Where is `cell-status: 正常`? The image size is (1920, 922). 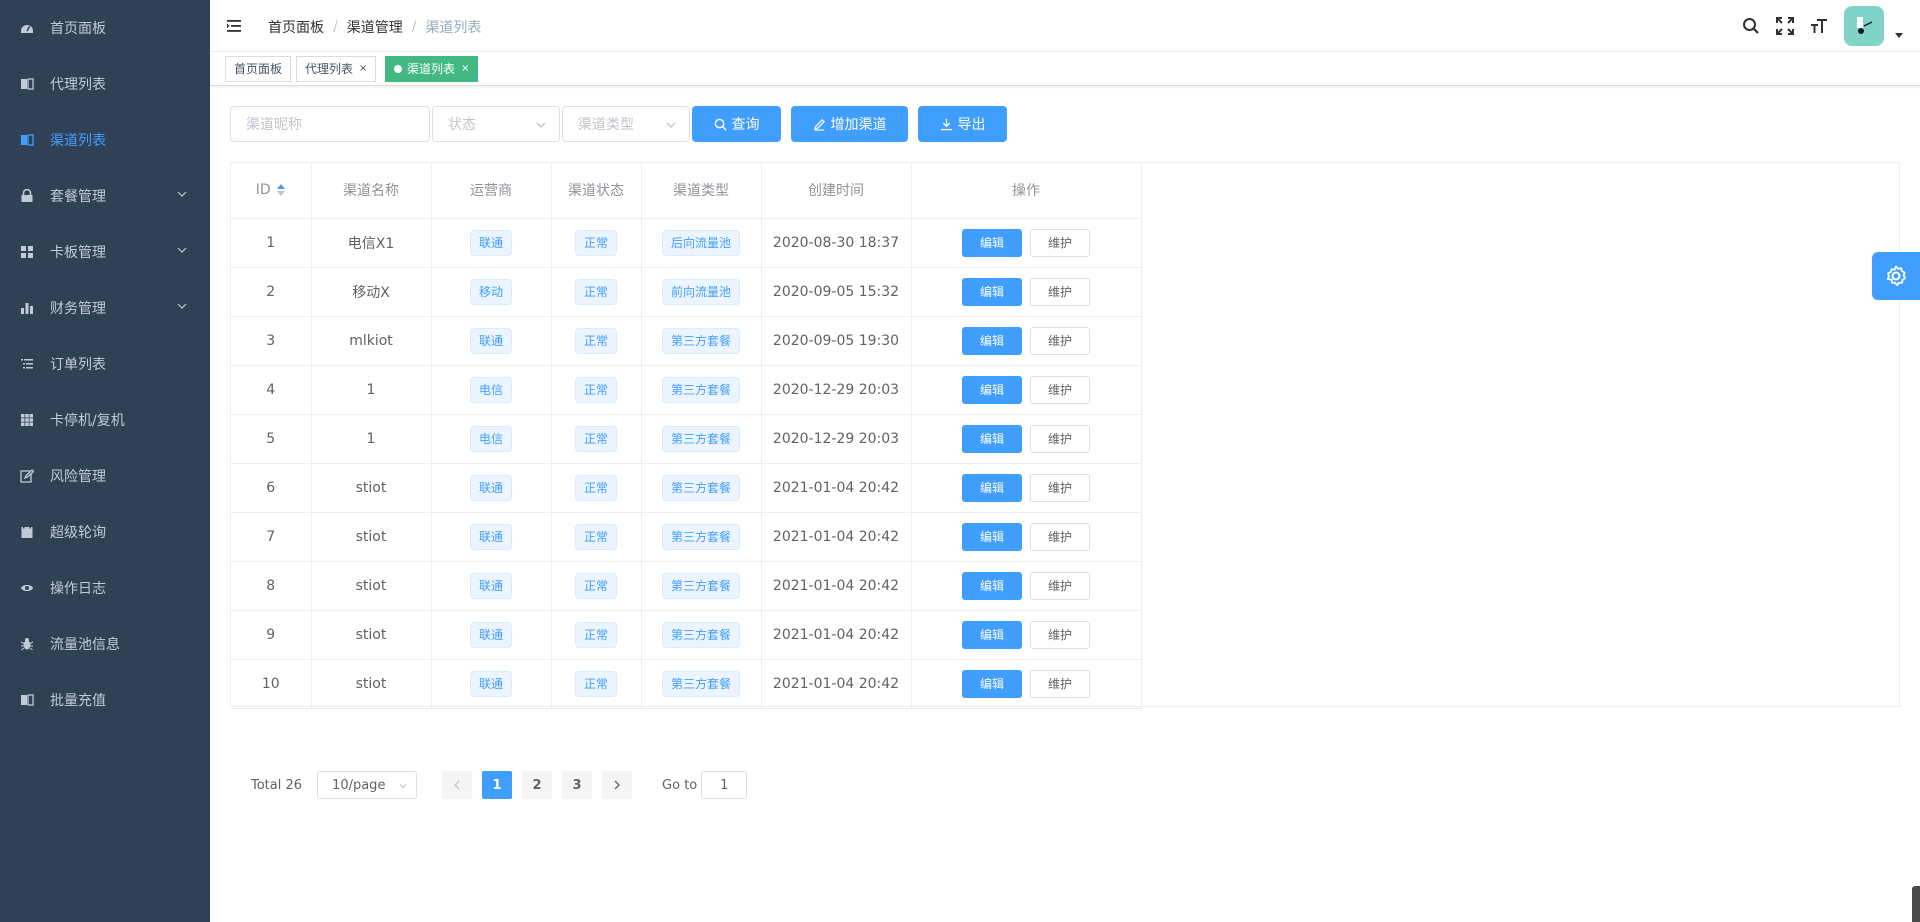
cell-status: 正常 is located at coordinates (596, 292).